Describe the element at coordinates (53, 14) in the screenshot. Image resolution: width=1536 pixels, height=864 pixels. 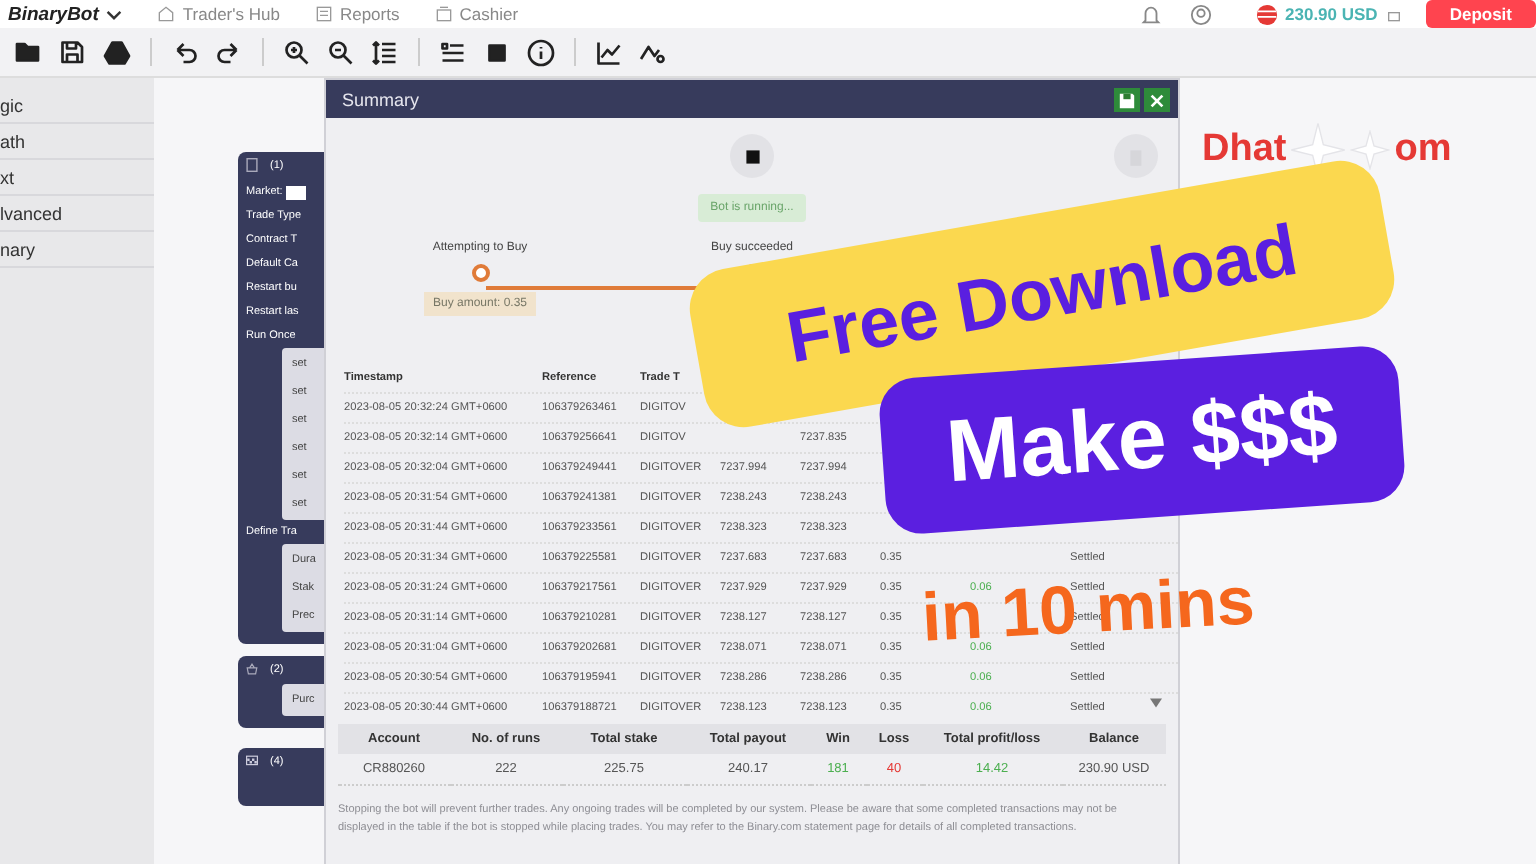
I see `app-logo: BinaryBot` at that location.